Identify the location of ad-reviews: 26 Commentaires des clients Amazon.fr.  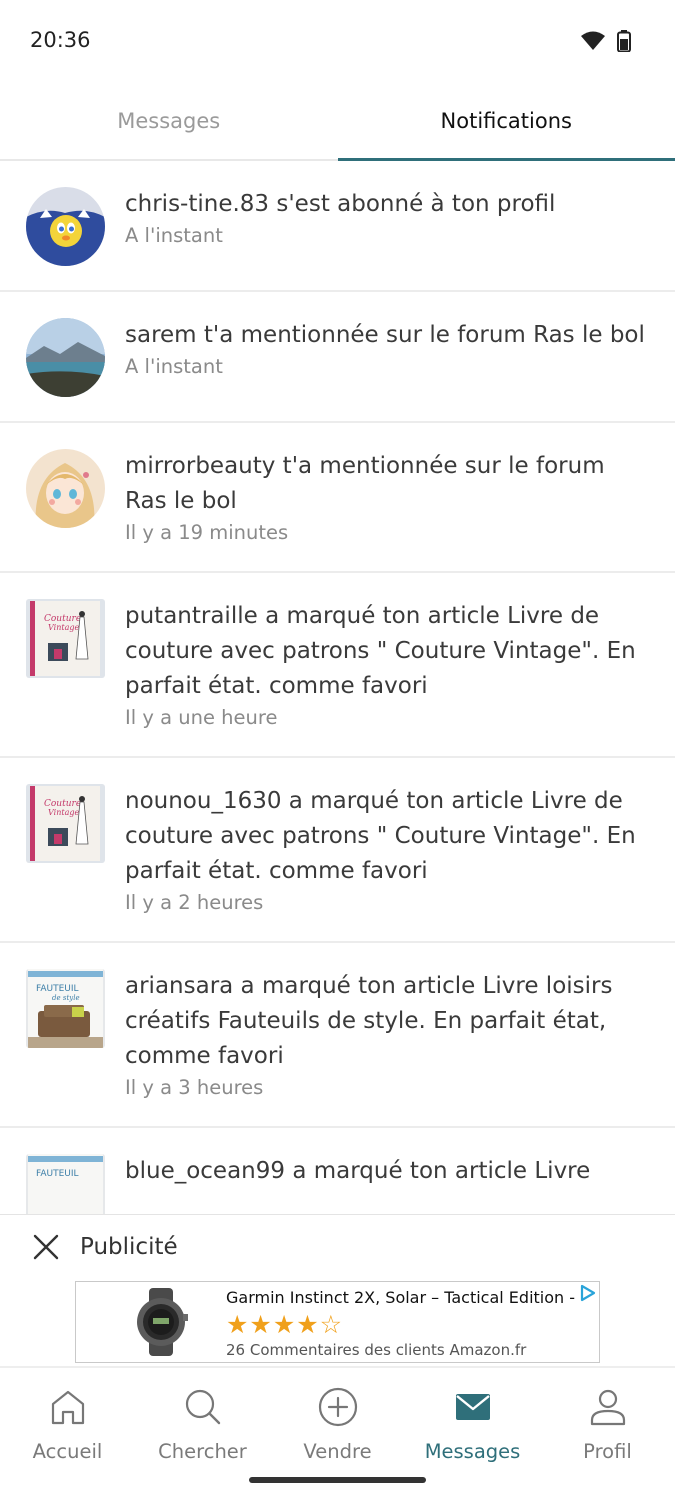
(376, 1350).